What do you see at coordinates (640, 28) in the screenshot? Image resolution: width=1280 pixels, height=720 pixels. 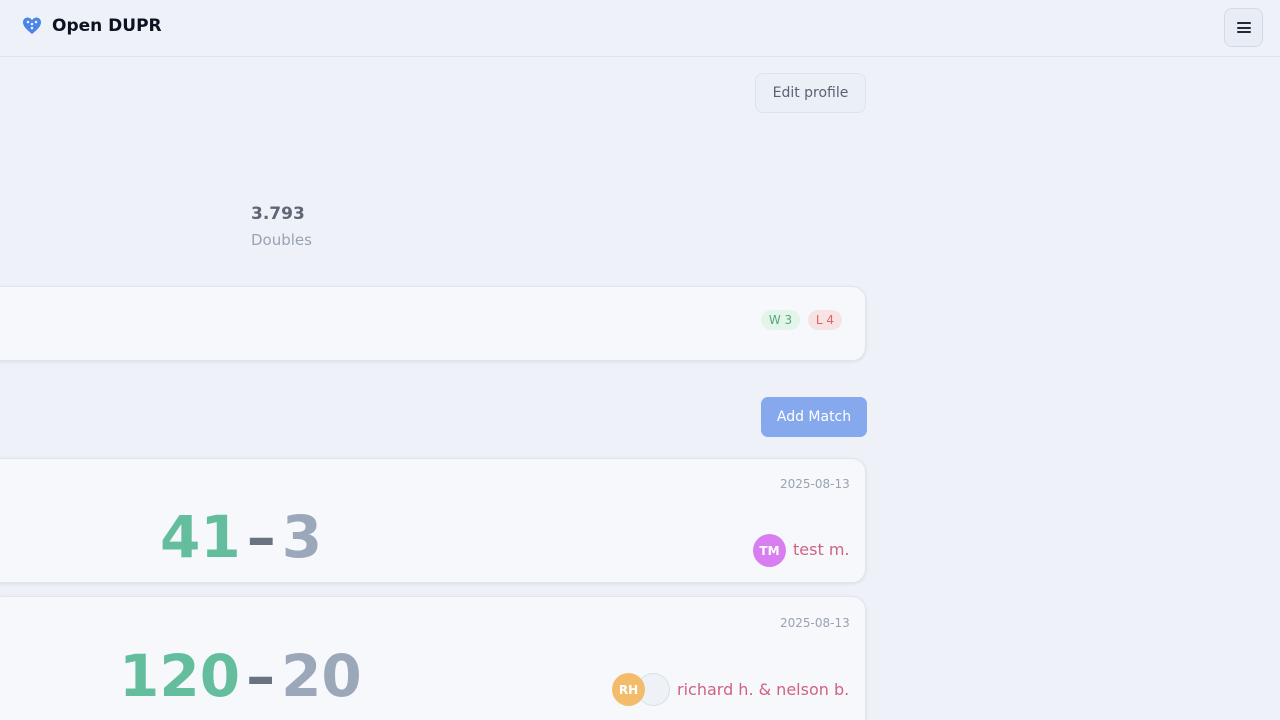 I see `top-navigation-bar: Open DUPR` at bounding box center [640, 28].